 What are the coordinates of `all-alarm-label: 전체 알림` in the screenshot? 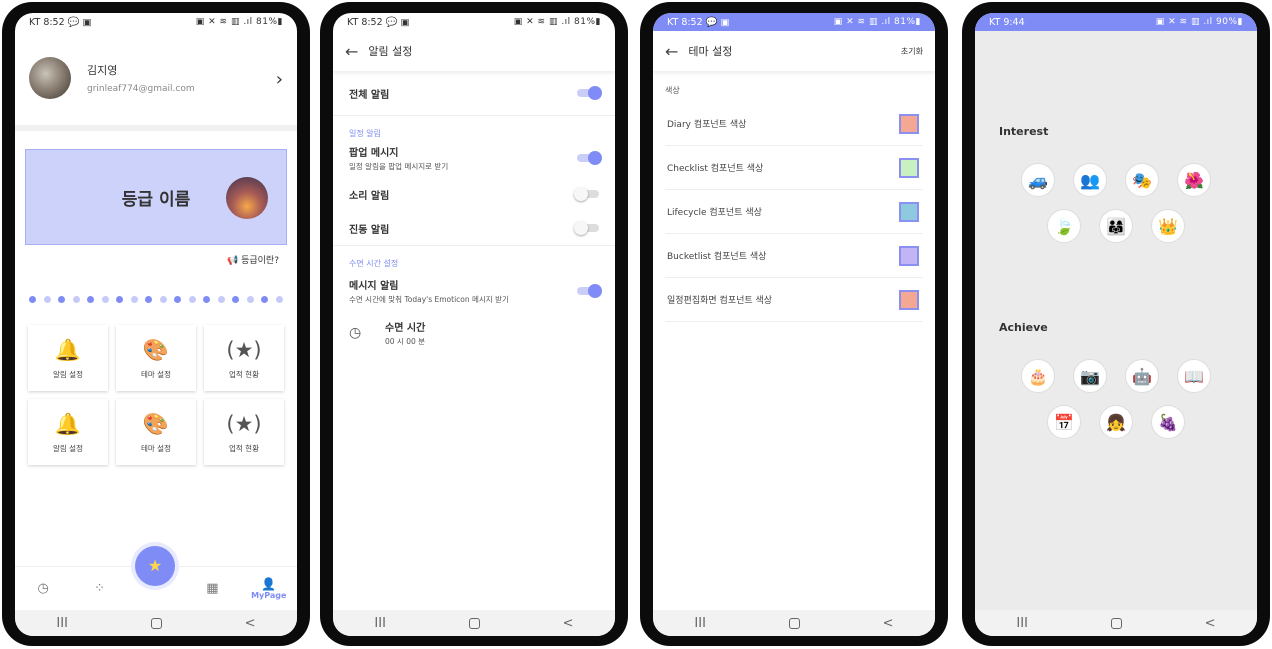 It's located at (369, 95).